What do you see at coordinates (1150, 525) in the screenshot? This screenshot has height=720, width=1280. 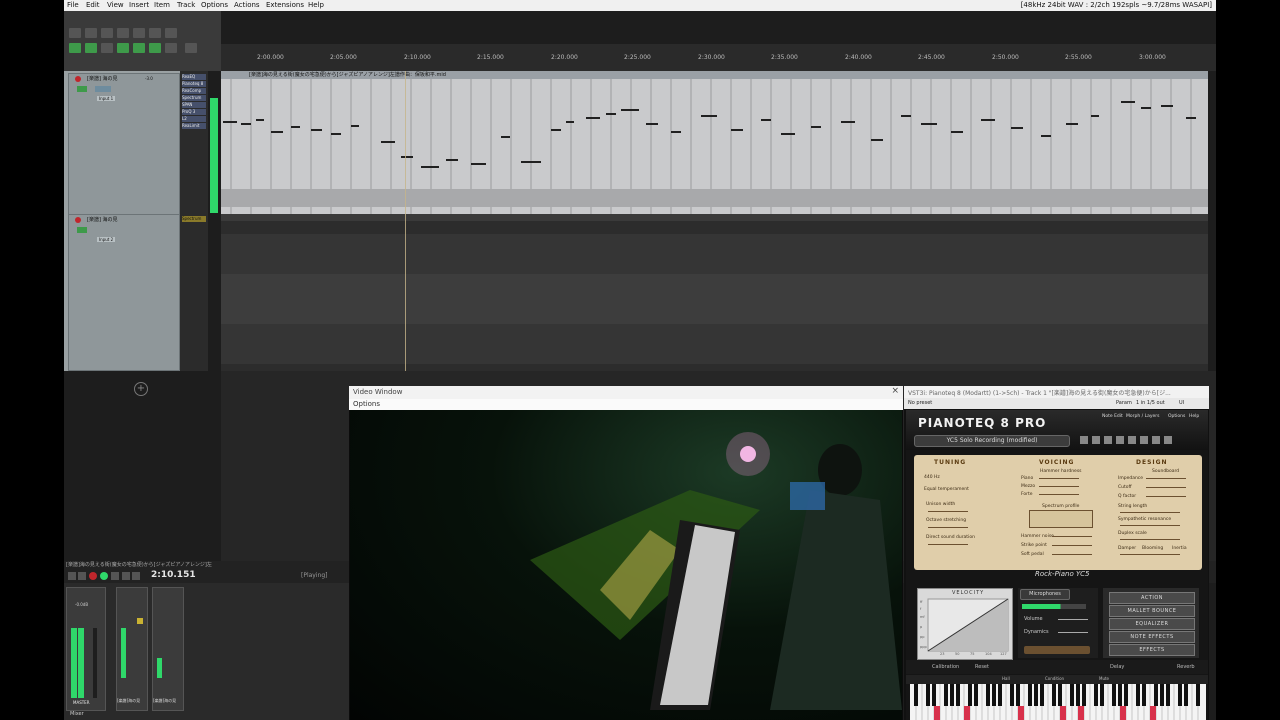 I see `sympathetic-resonance-slider` at bounding box center [1150, 525].